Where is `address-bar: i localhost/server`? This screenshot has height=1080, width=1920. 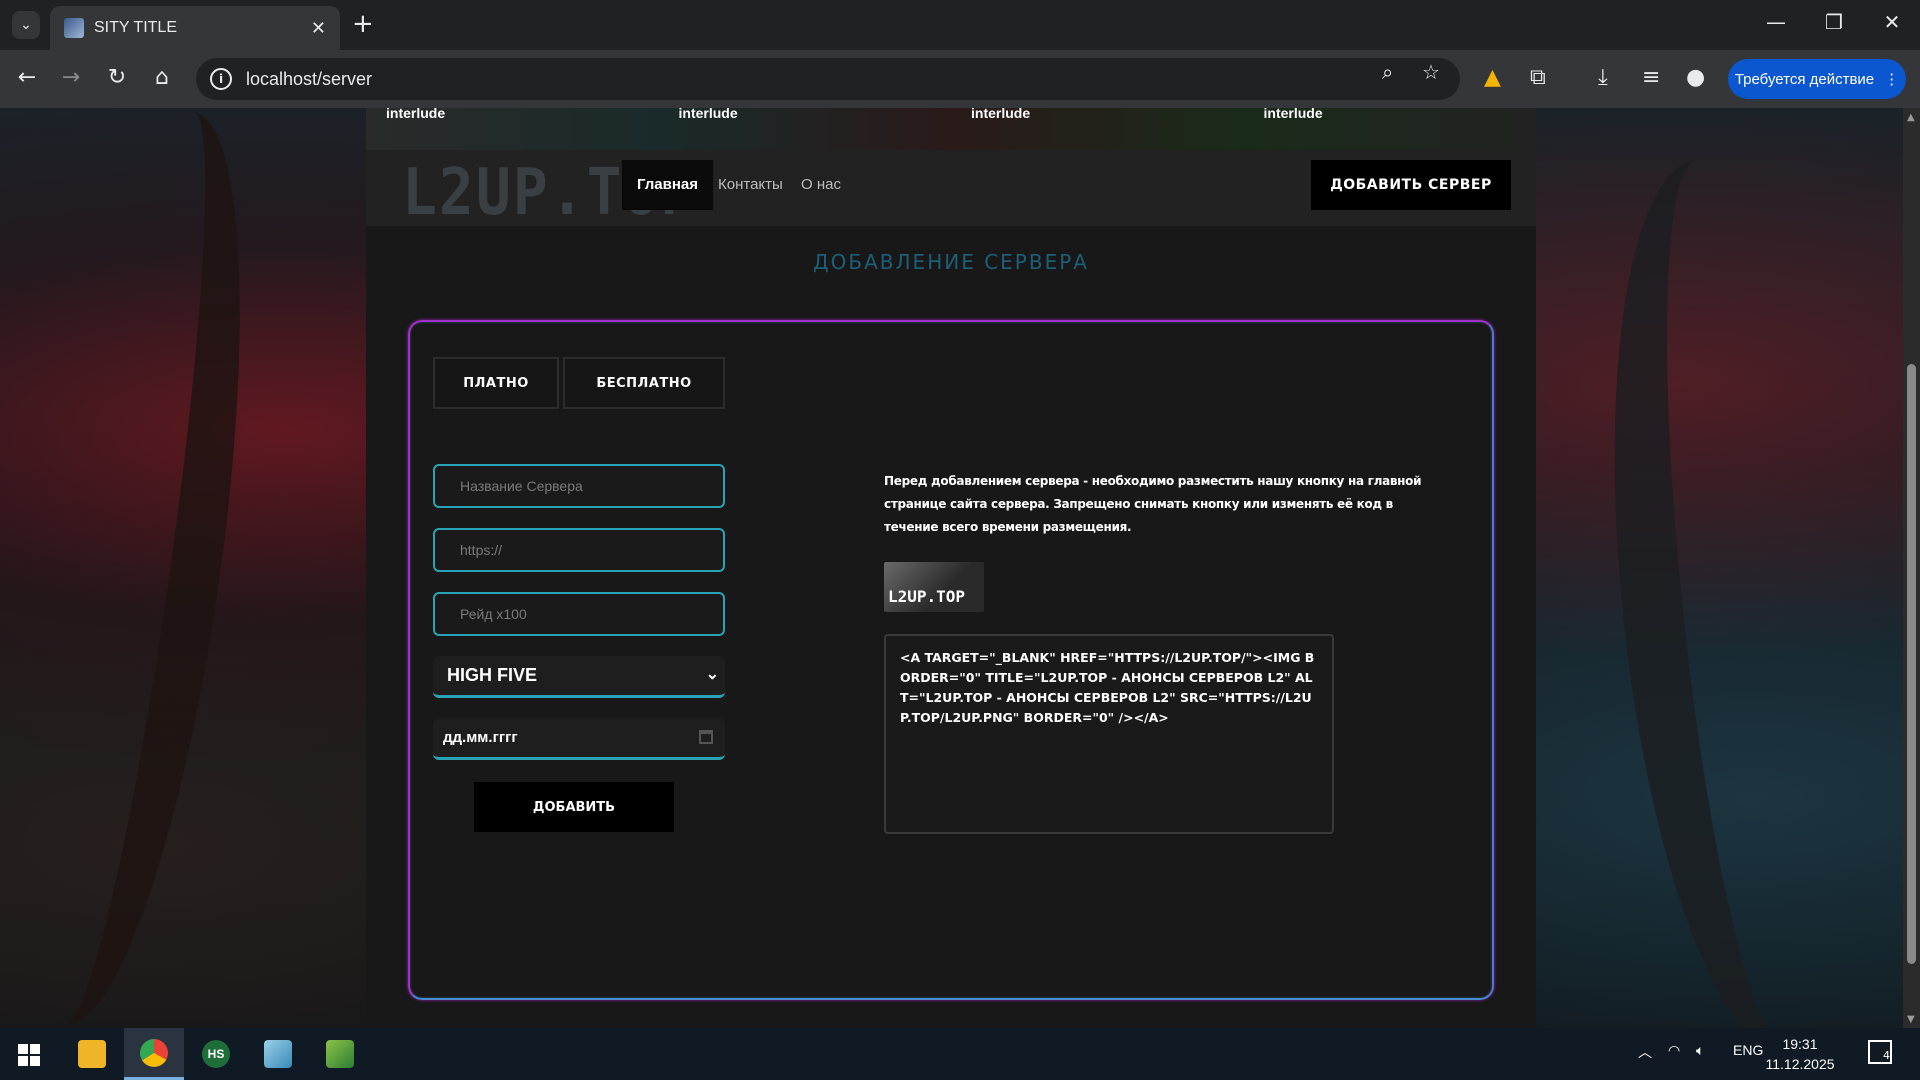
address-bar: i localhost/server is located at coordinates (828, 79).